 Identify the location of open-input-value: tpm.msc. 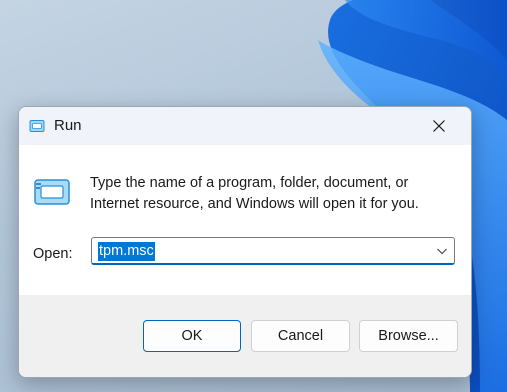
(126, 251).